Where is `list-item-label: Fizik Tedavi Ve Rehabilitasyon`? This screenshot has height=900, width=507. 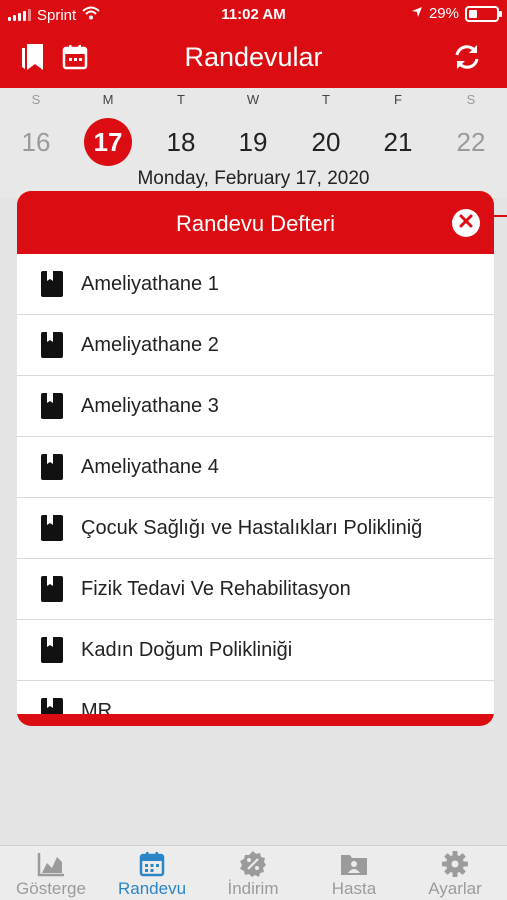
list-item-label: Fizik Tedavi Ve Rehabilitasyon is located at coordinates (216, 588).